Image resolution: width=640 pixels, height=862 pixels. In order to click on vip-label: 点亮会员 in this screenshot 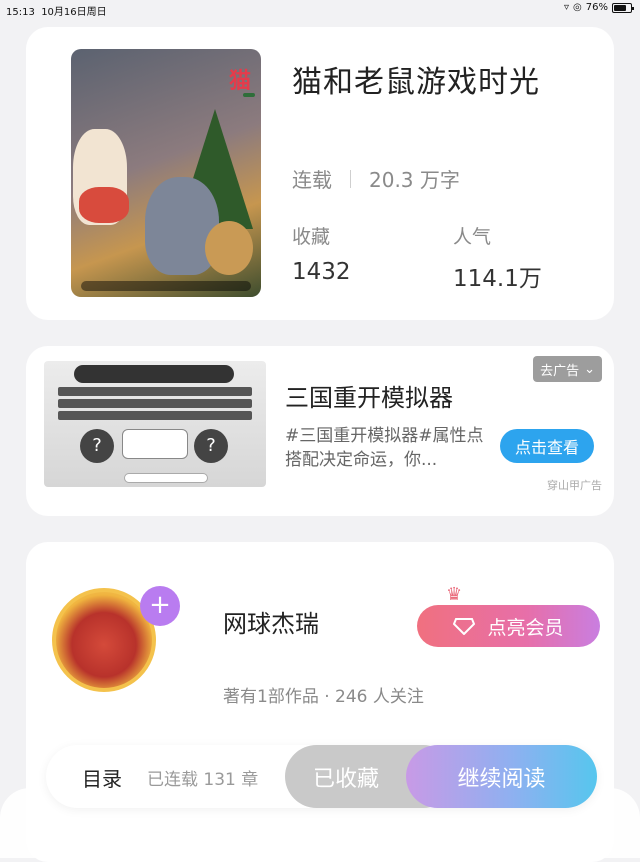, I will do `click(525, 627)`.